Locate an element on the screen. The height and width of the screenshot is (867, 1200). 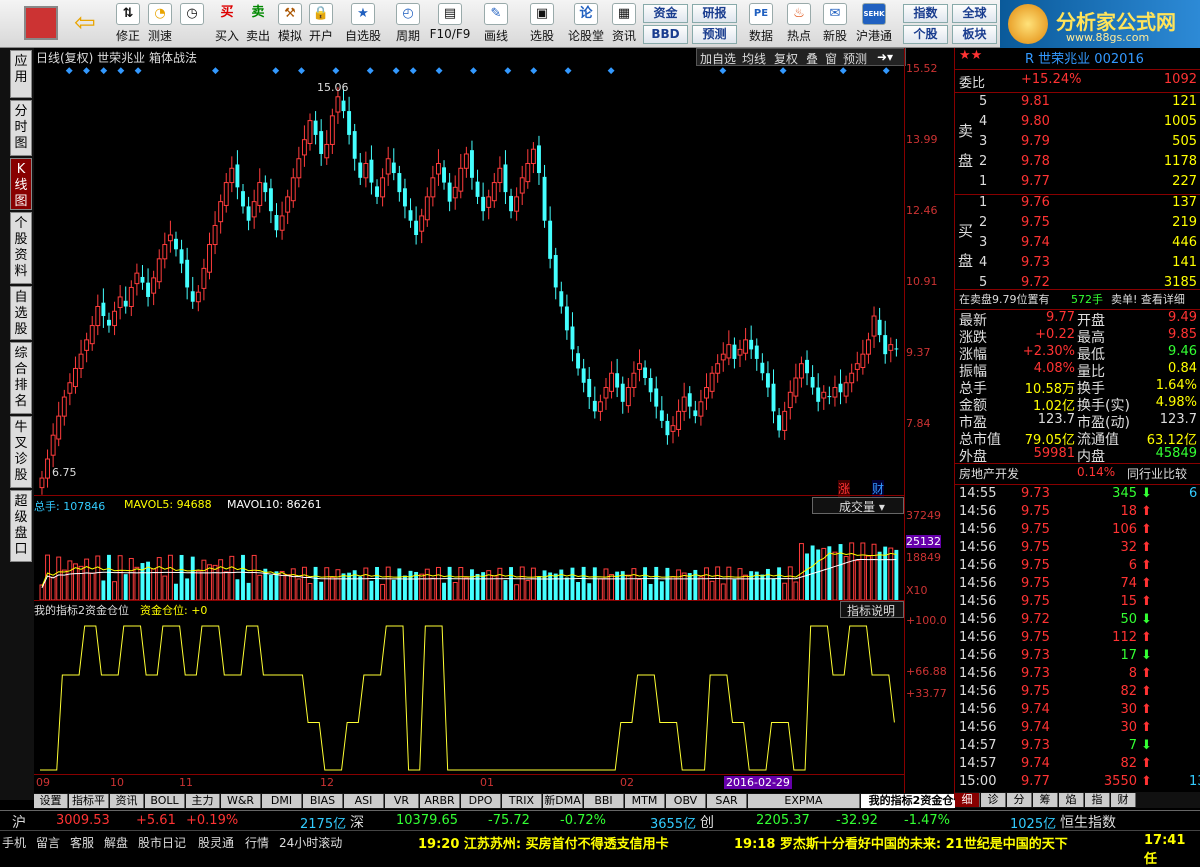
quote-tab-5: 指 is located at coordinates (1097, 800).